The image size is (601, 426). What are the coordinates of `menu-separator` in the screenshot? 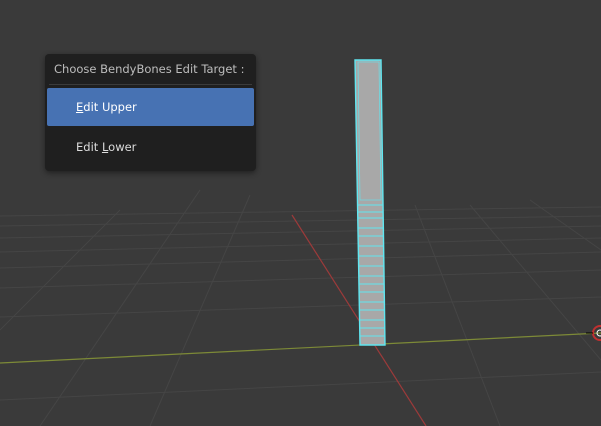 It's located at (150, 84).